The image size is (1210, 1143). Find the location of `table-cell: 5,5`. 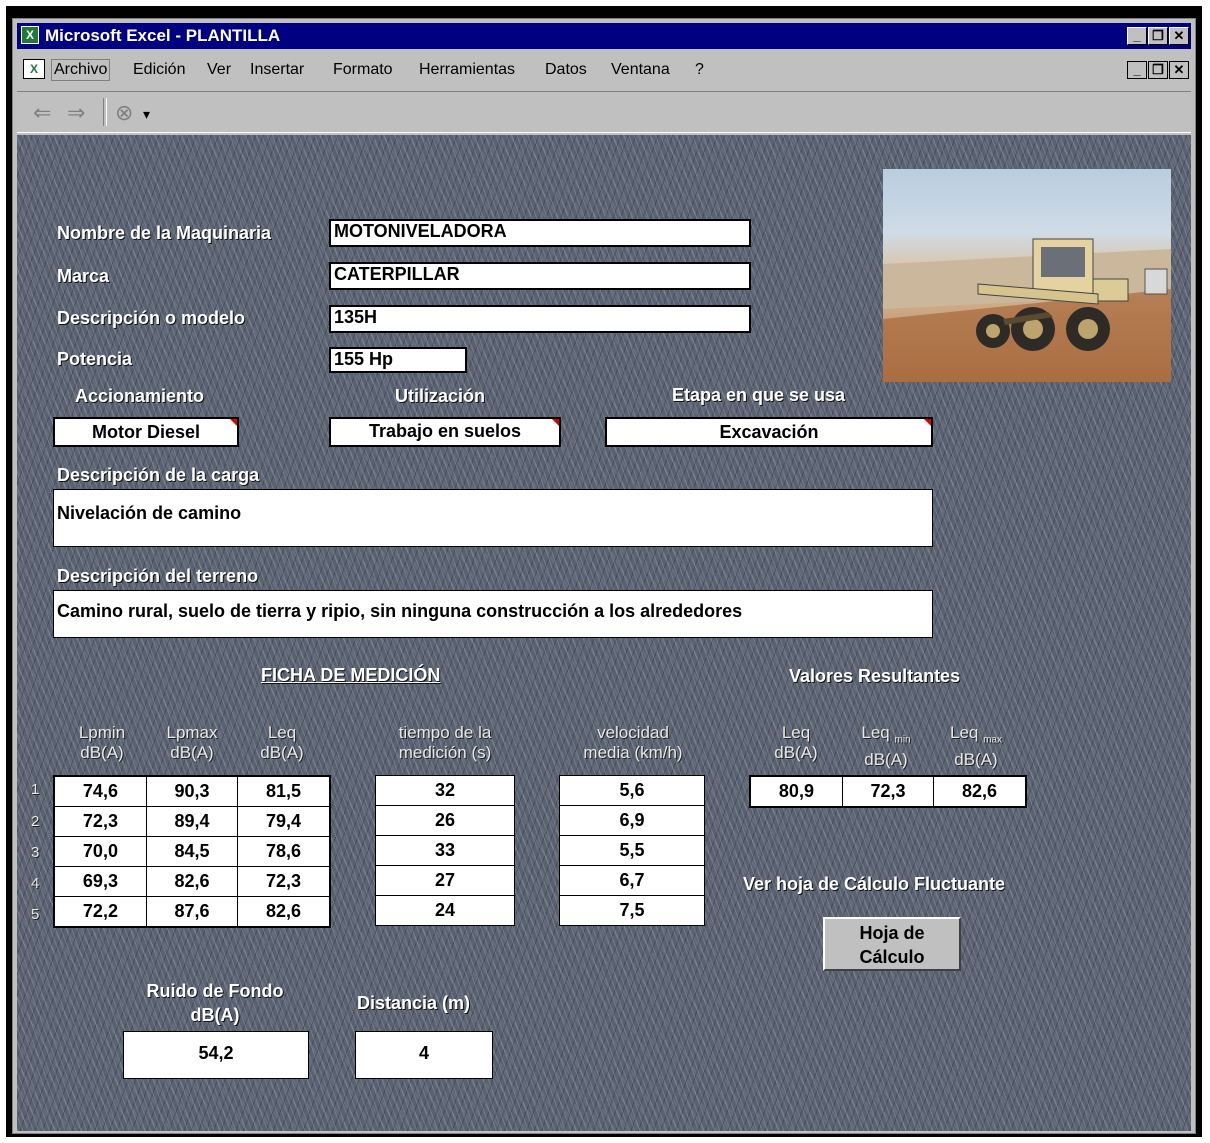

table-cell: 5,5 is located at coordinates (632, 850).